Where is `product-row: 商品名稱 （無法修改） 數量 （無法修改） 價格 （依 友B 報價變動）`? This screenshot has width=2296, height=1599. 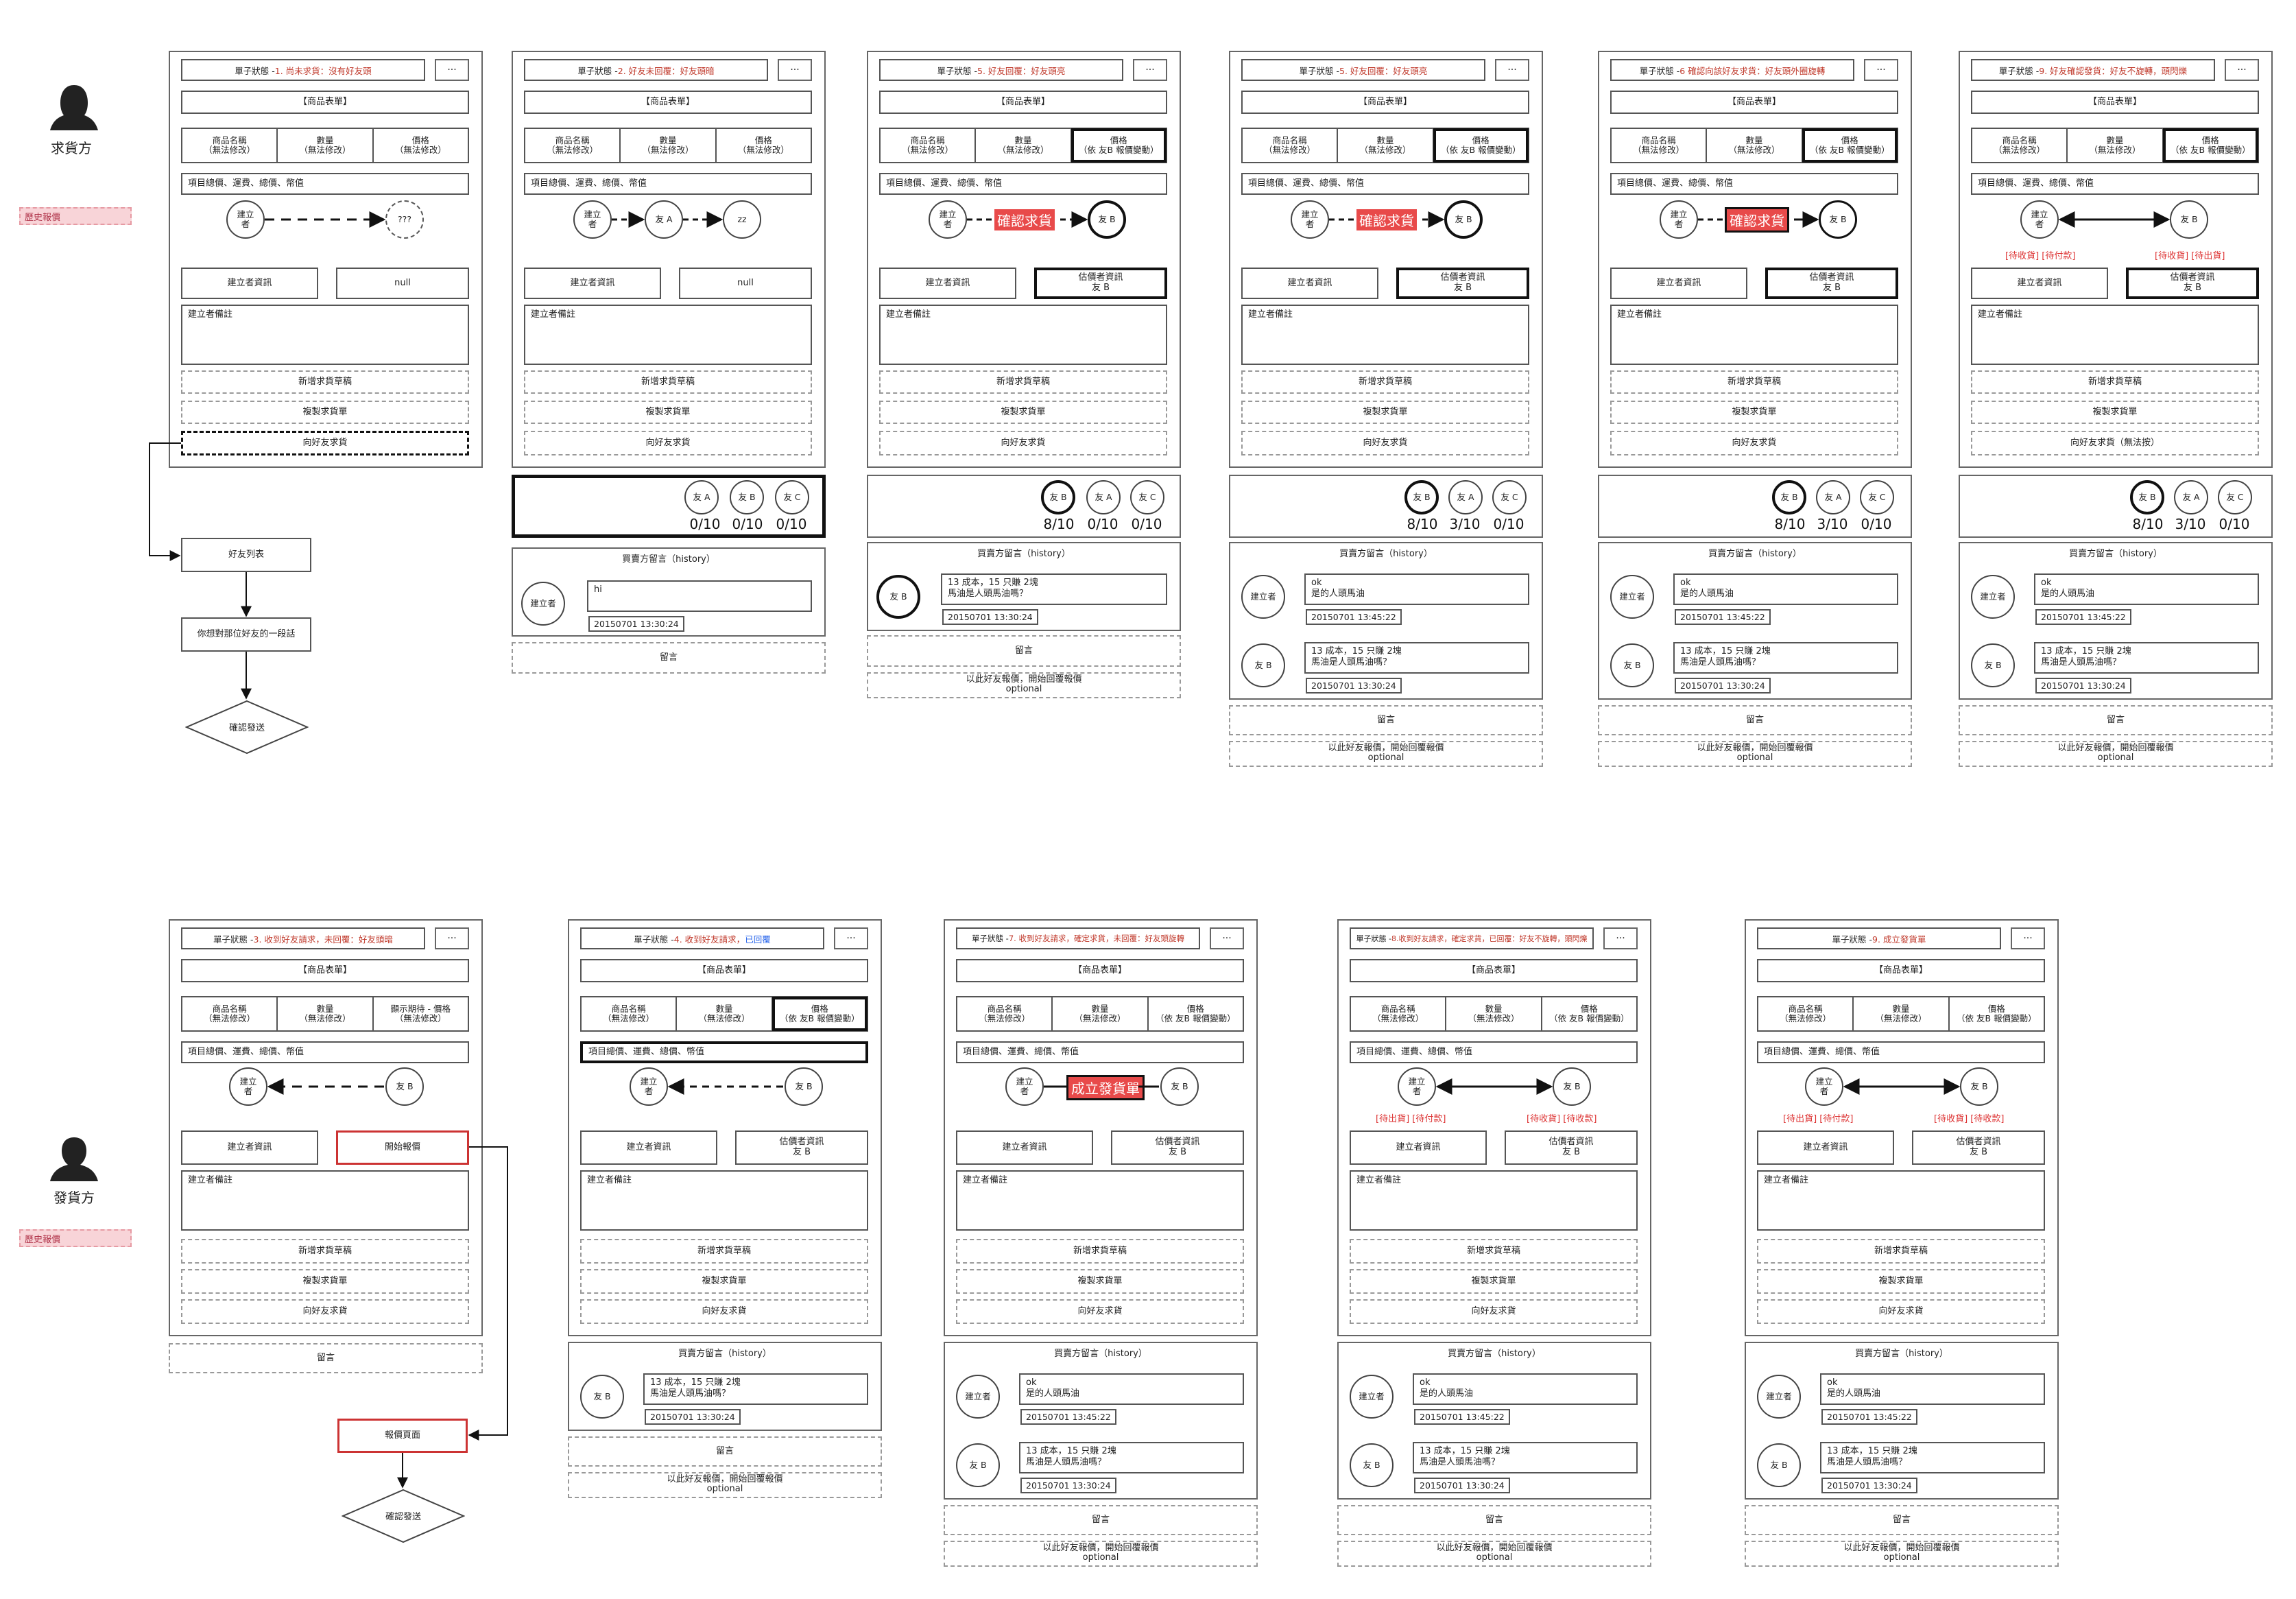
product-row: 商品名稱 （無法修改） 數量 （無法修改） 價格 （依 友B 報價變動） is located at coordinates (1754, 145).